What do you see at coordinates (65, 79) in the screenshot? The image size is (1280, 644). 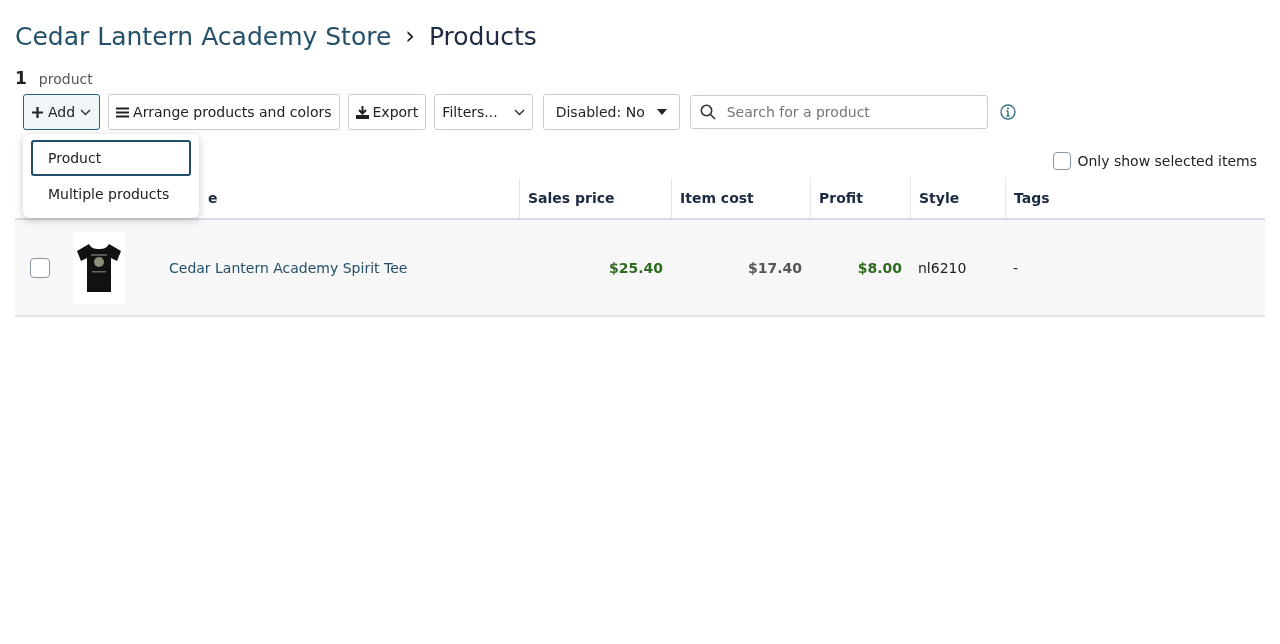 I see `product-count-label: product` at bounding box center [65, 79].